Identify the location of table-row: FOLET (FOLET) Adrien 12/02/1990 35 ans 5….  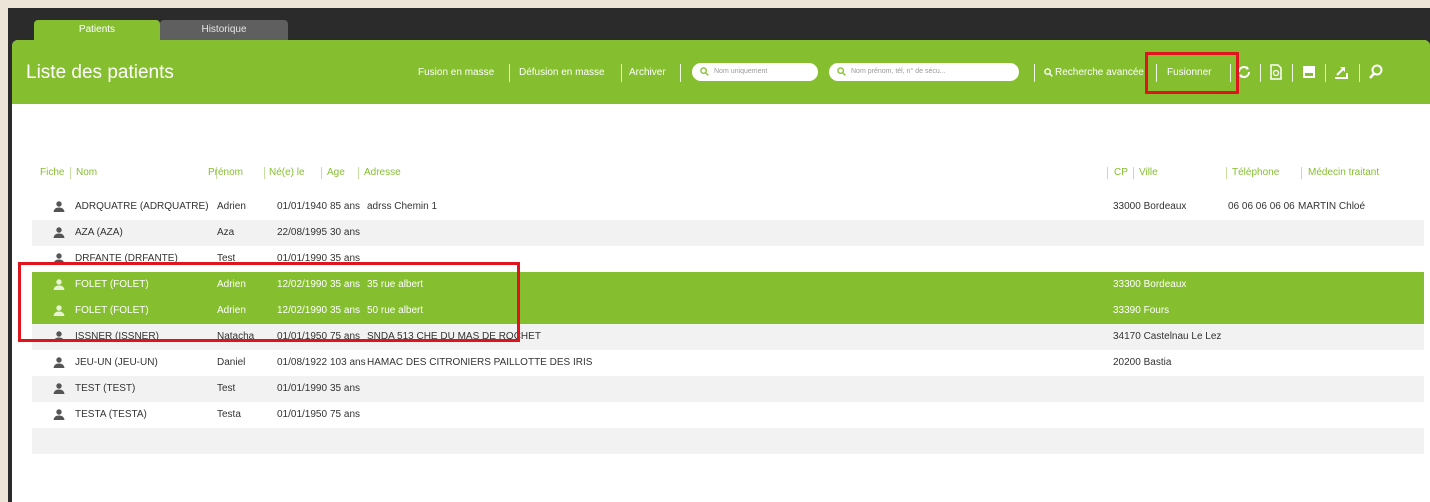
(728, 311).